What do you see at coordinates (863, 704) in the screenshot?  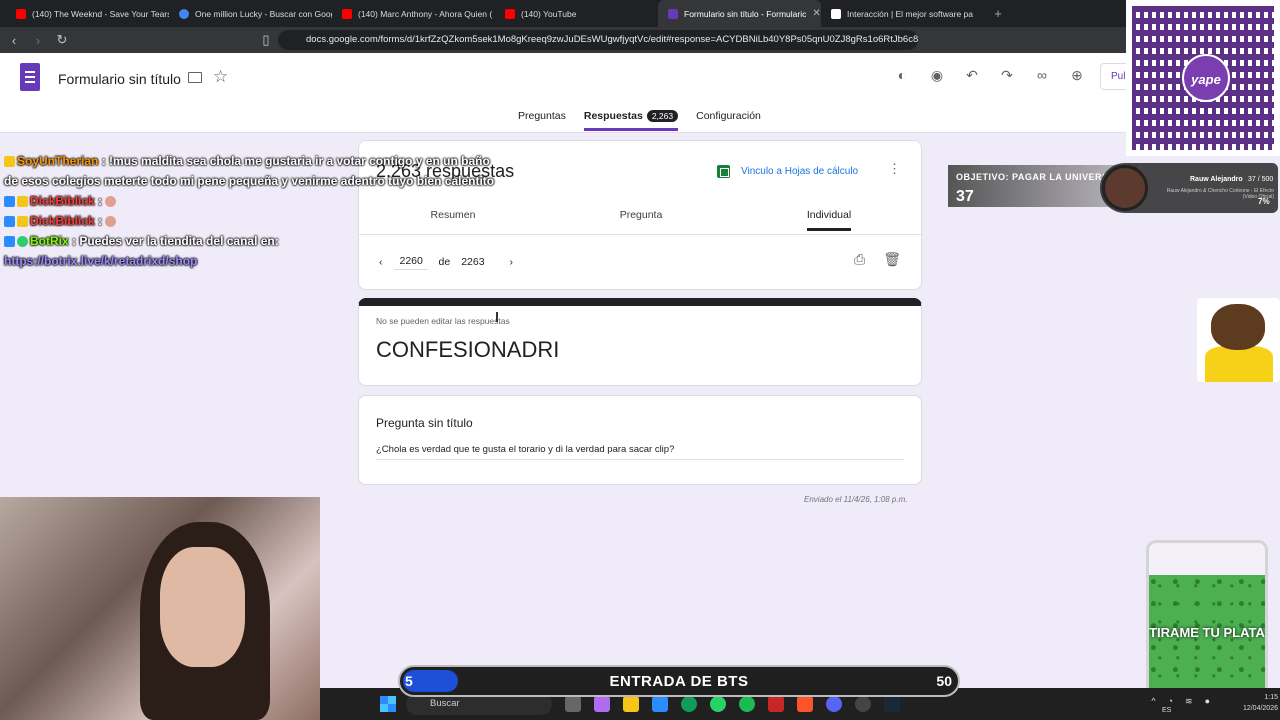 I see `obs-icon` at bounding box center [863, 704].